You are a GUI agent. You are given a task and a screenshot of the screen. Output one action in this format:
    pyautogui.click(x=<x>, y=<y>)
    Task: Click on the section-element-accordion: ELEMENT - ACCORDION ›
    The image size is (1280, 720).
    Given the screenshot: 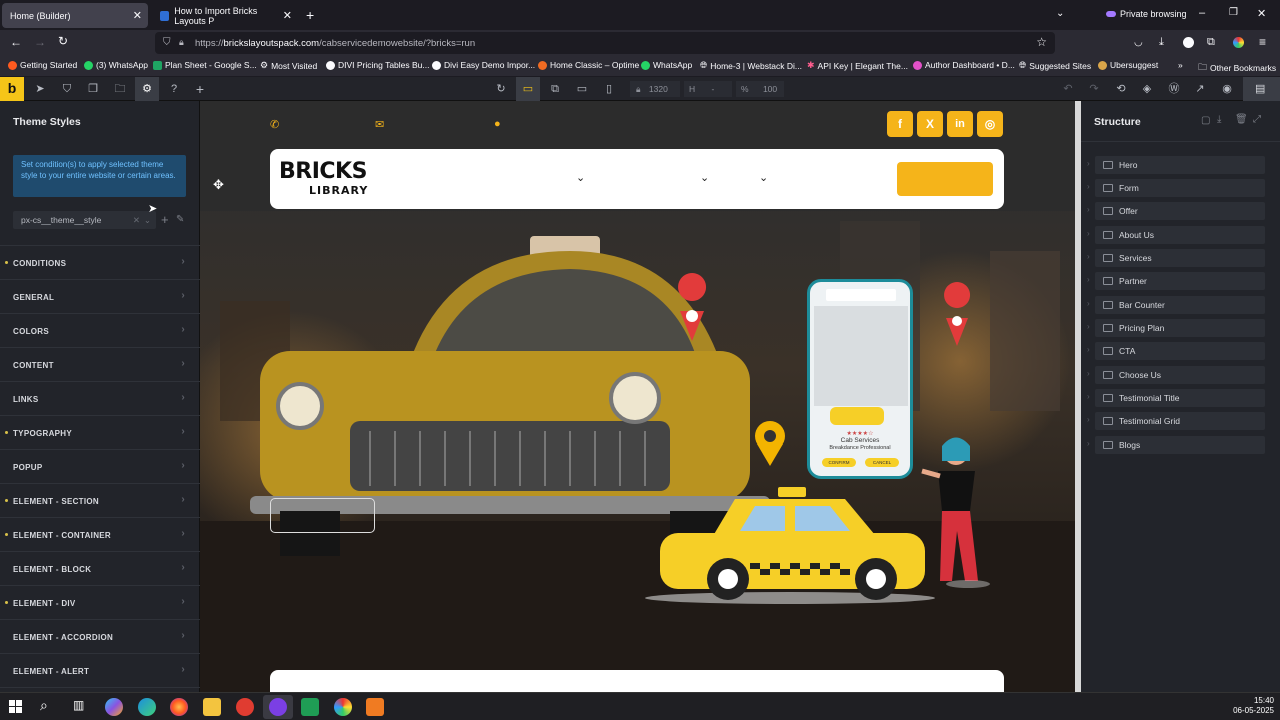 What is the action you would take?
    pyautogui.click(x=100, y=637)
    